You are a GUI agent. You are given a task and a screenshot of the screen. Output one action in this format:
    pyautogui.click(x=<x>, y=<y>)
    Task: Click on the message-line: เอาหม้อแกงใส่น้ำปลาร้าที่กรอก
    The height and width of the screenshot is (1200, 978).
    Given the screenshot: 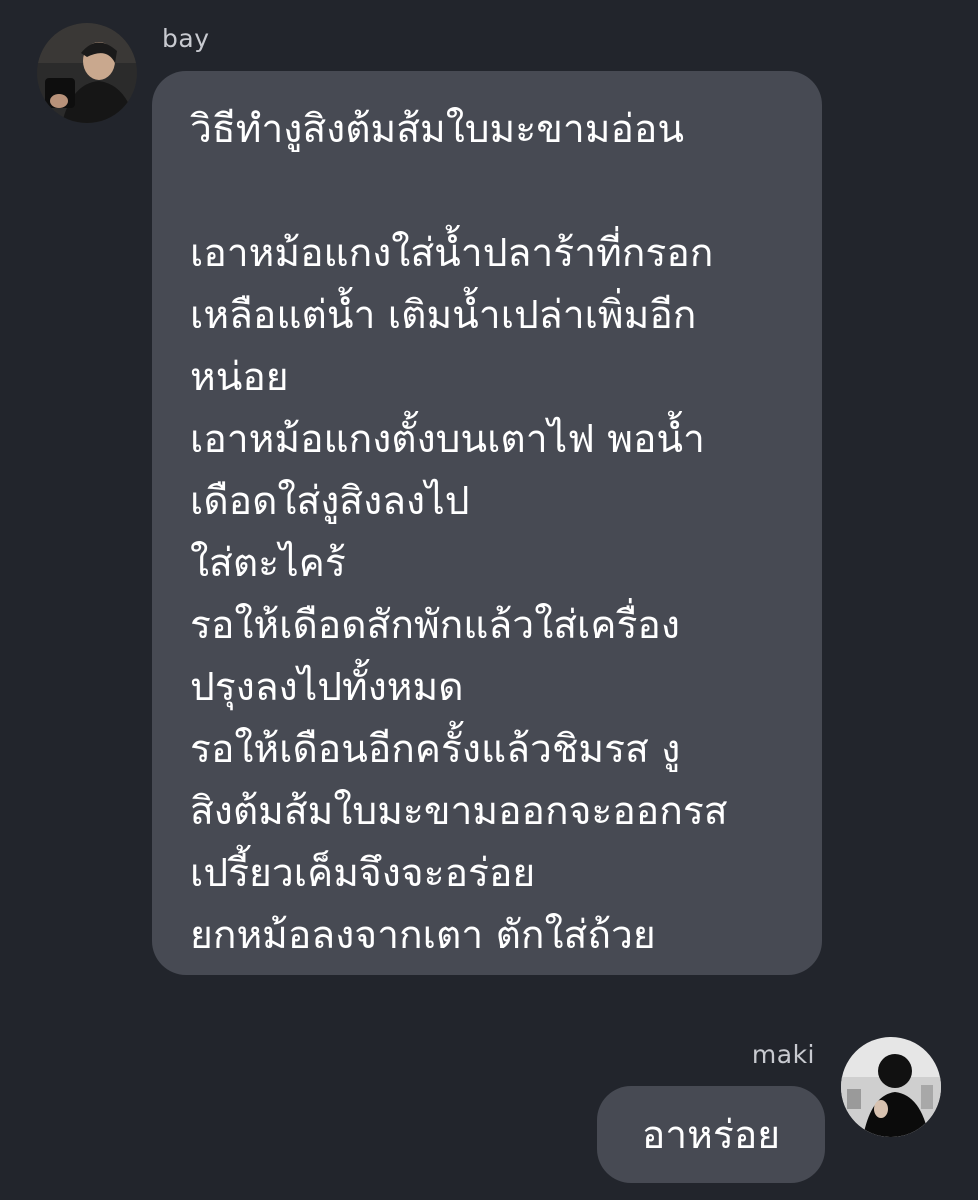 What is the action you would take?
    pyautogui.click(x=452, y=253)
    